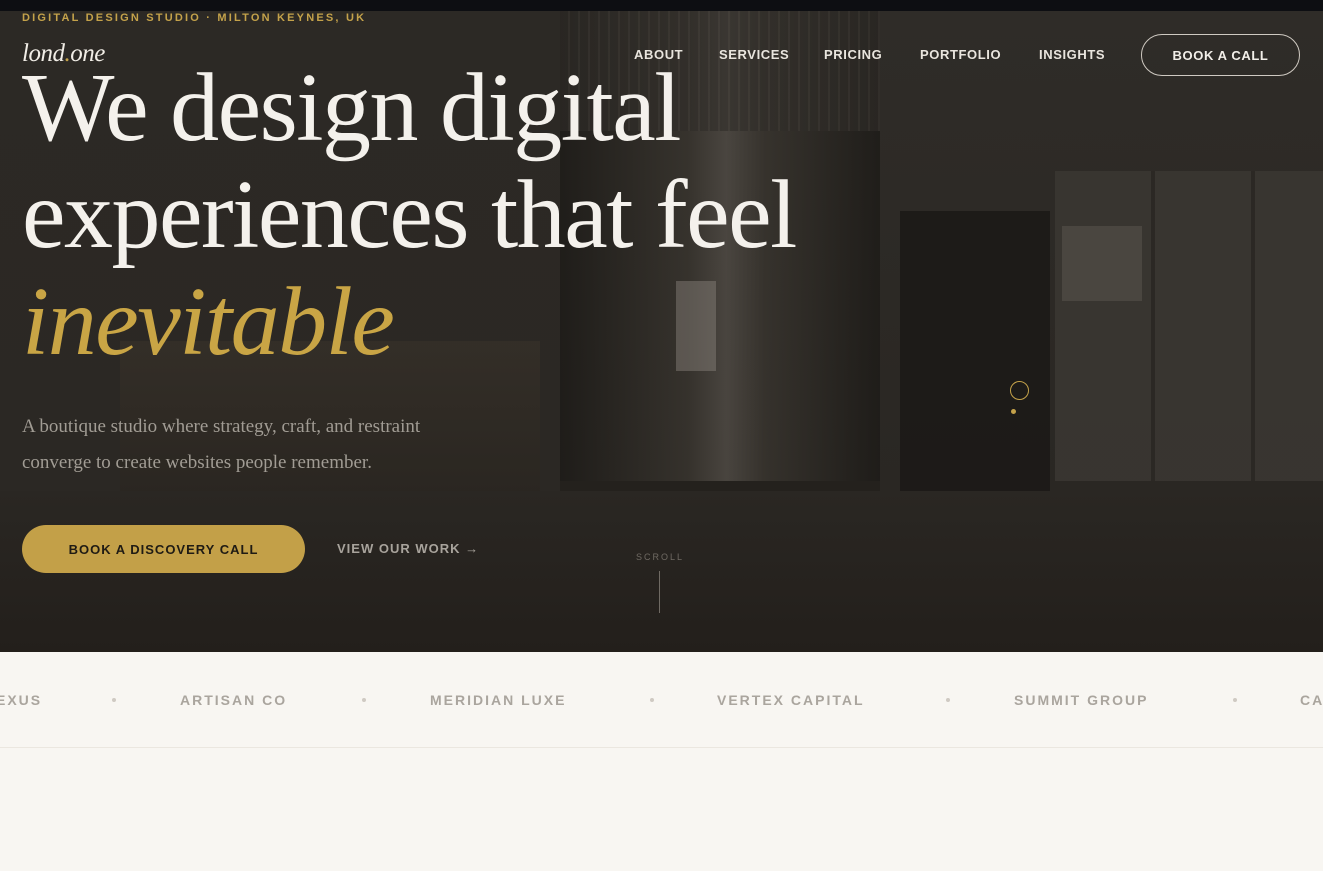  What do you see at coordinates (1013, 411) in the screenshot?
I see `cursor-dot-icon` at bounding box center [1013, 411].